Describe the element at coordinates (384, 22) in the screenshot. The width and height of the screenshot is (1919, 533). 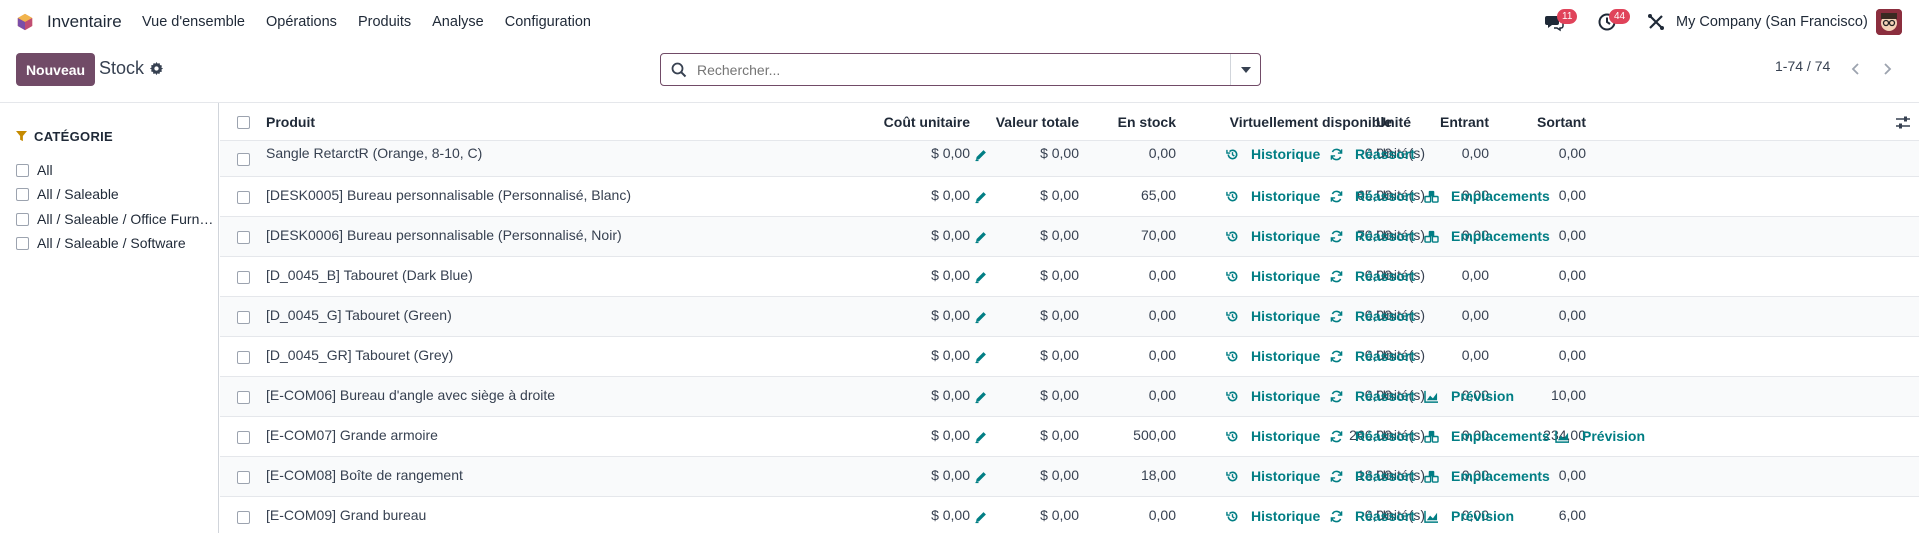
I see `menu-item: Produits` at that location.